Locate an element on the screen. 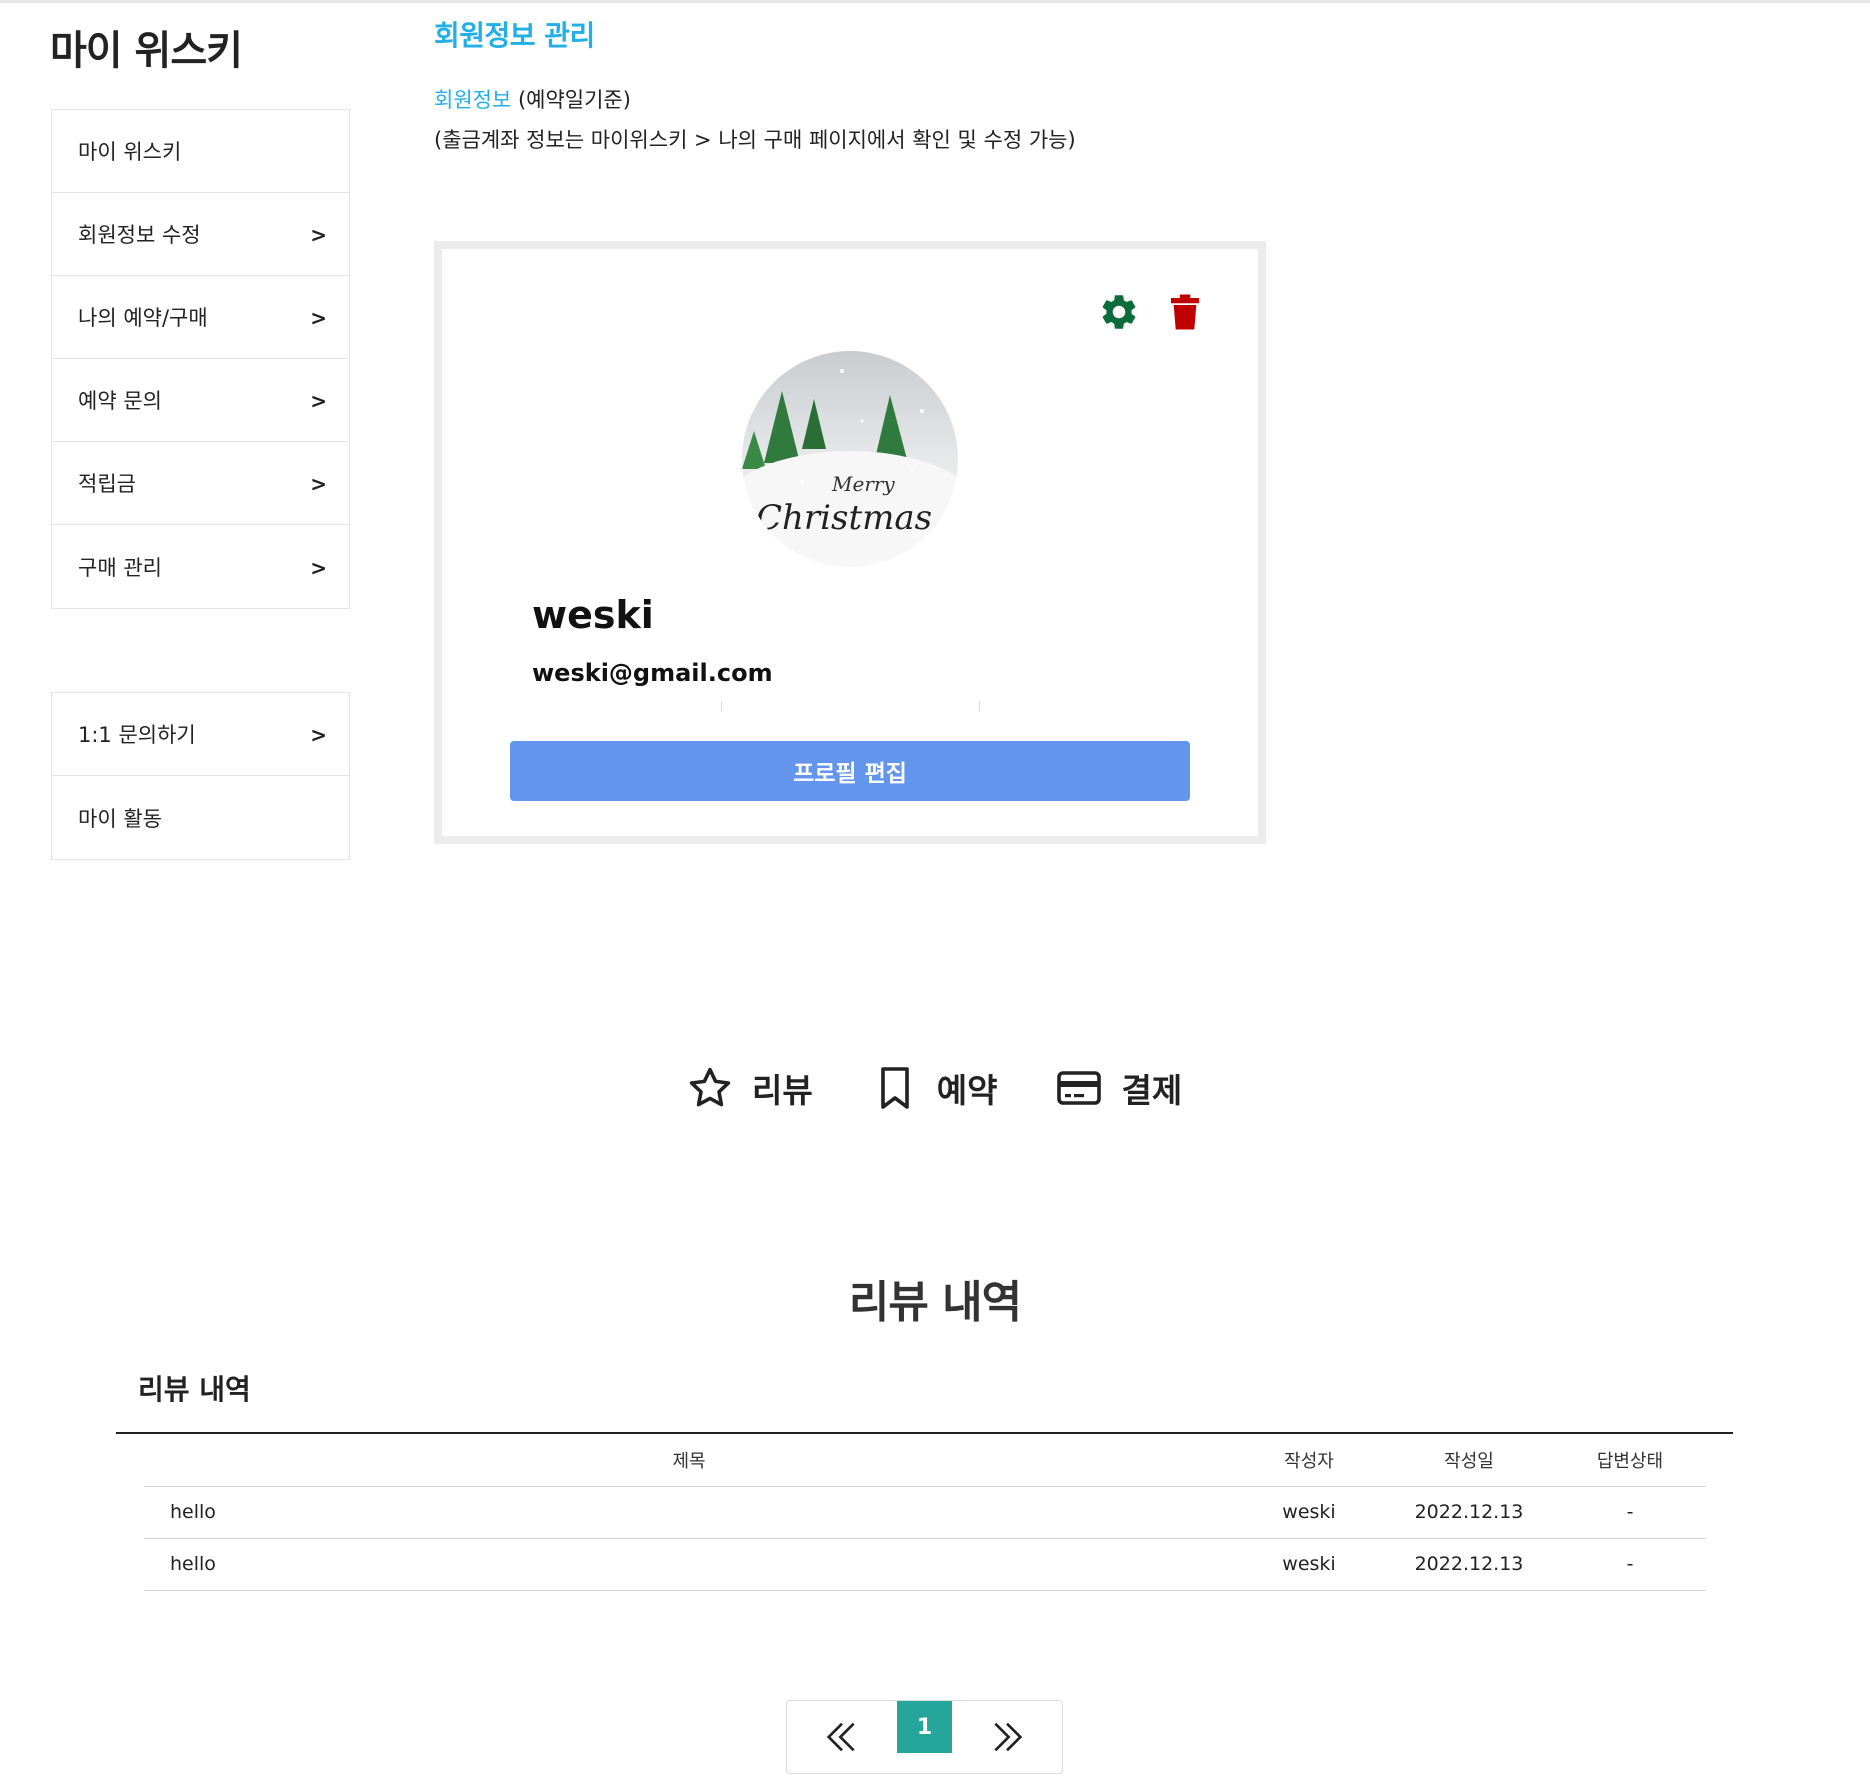 The image size is (1870, 1784). profile-email: weski@gmail.com is located at coordinates (652, 673).